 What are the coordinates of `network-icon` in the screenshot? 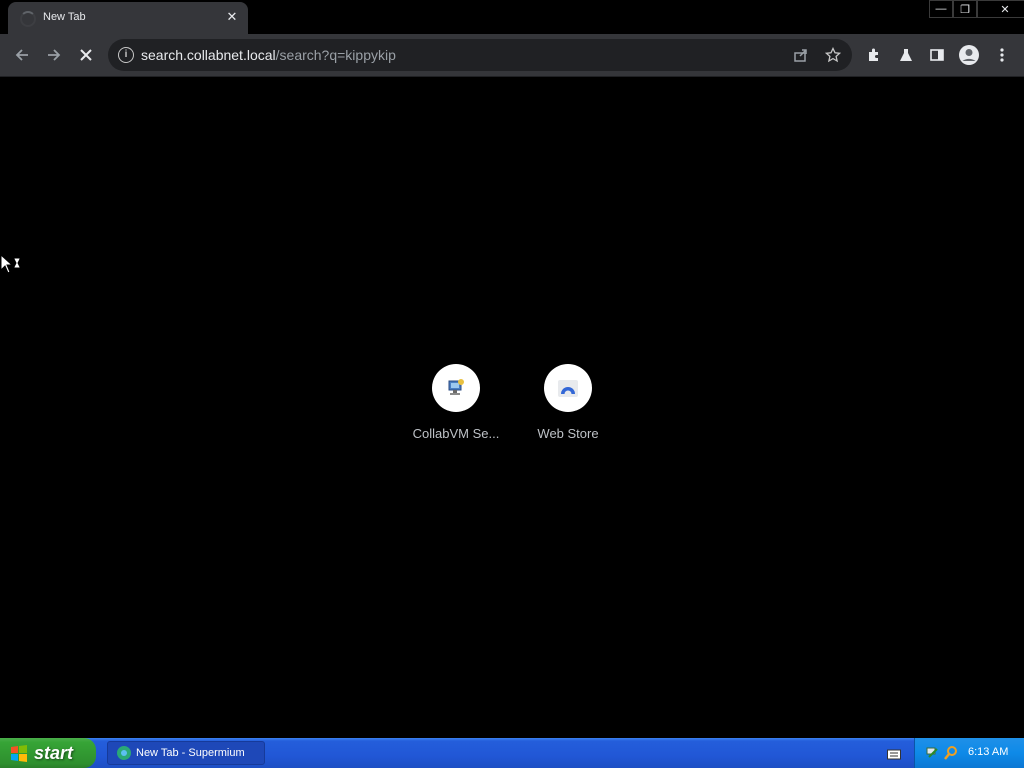 It's located at (933, 753).